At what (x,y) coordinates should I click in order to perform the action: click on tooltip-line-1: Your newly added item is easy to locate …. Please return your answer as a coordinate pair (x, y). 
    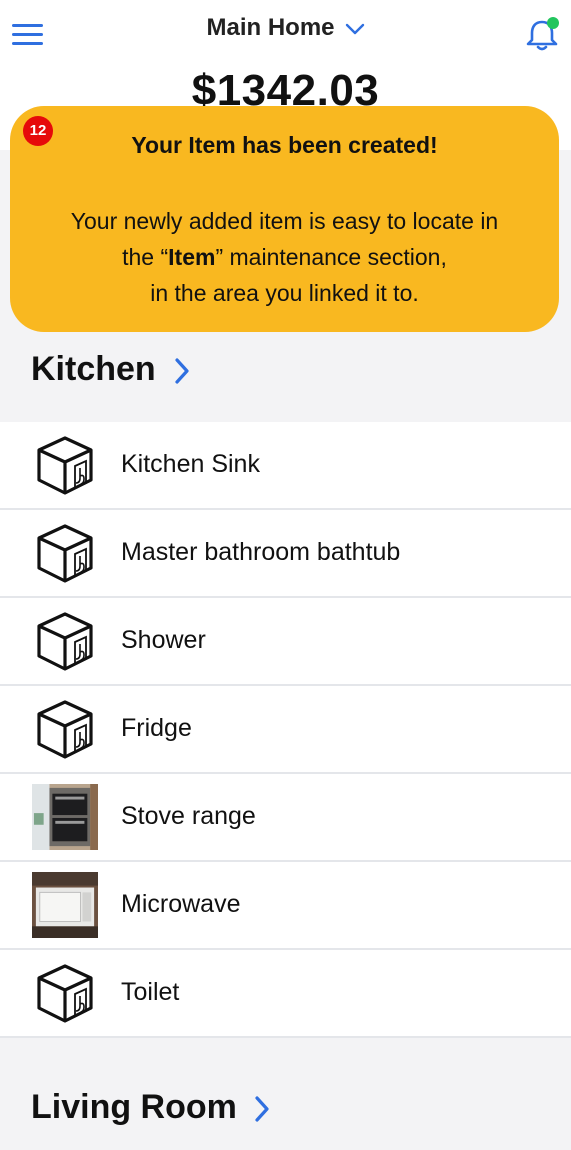
    Looking at the image, I should click on (284, 221).